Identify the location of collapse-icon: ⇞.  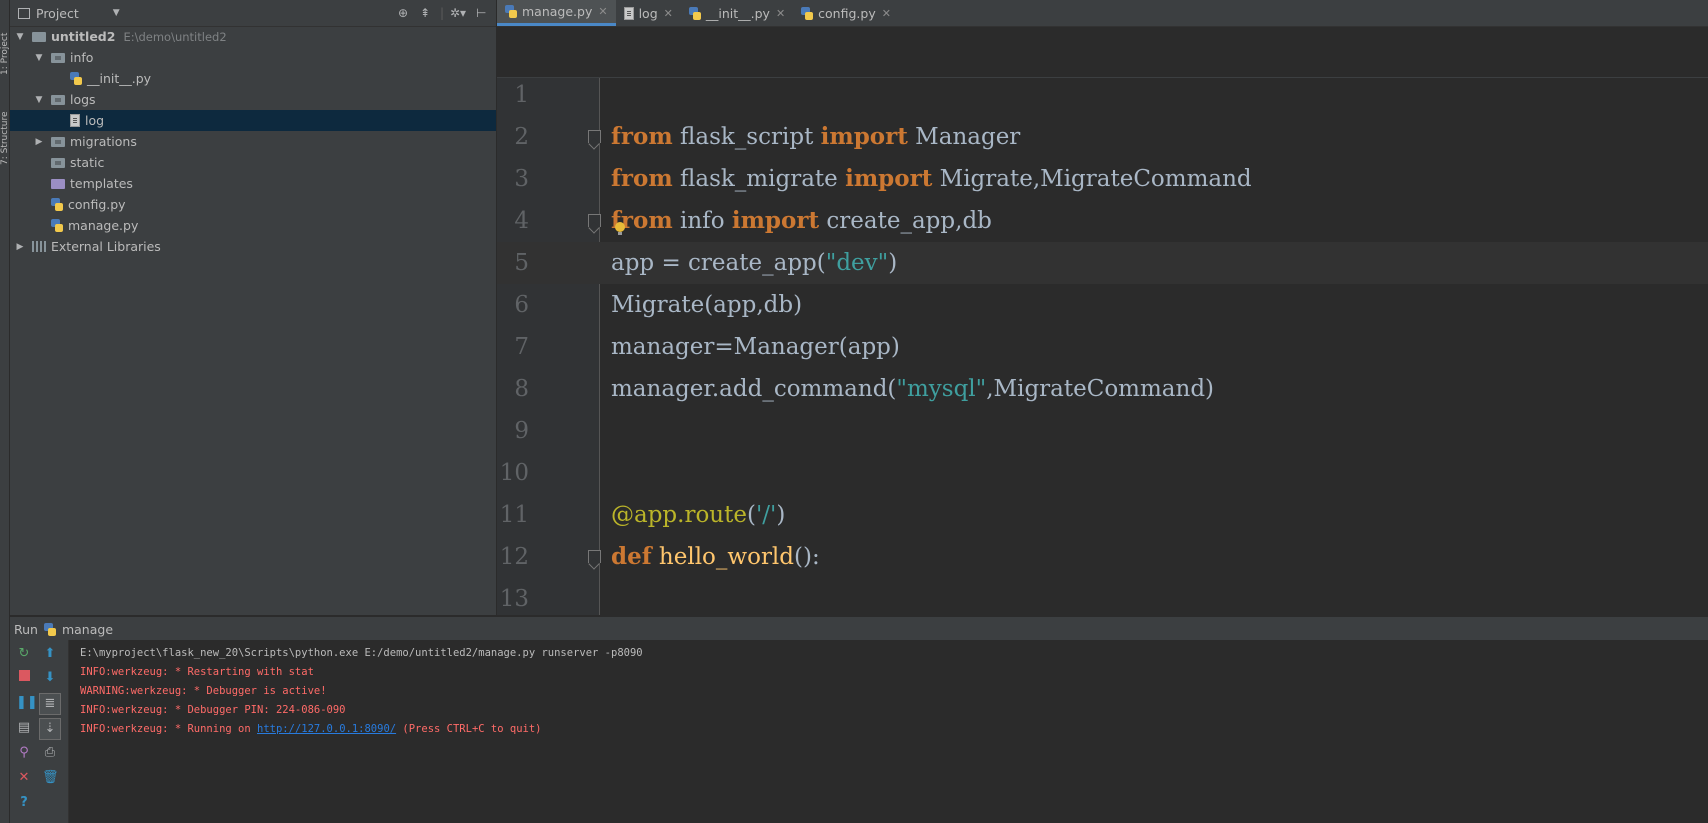
(425, 13).